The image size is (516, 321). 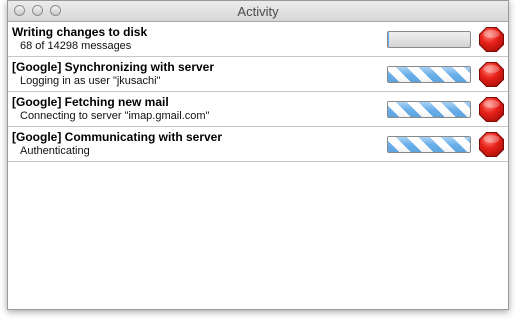 What do you see at coordinates (113, 67) in the screenshot?
I see `task-title: [Google] Synchronizing with server` at bounding box center [113, 67].